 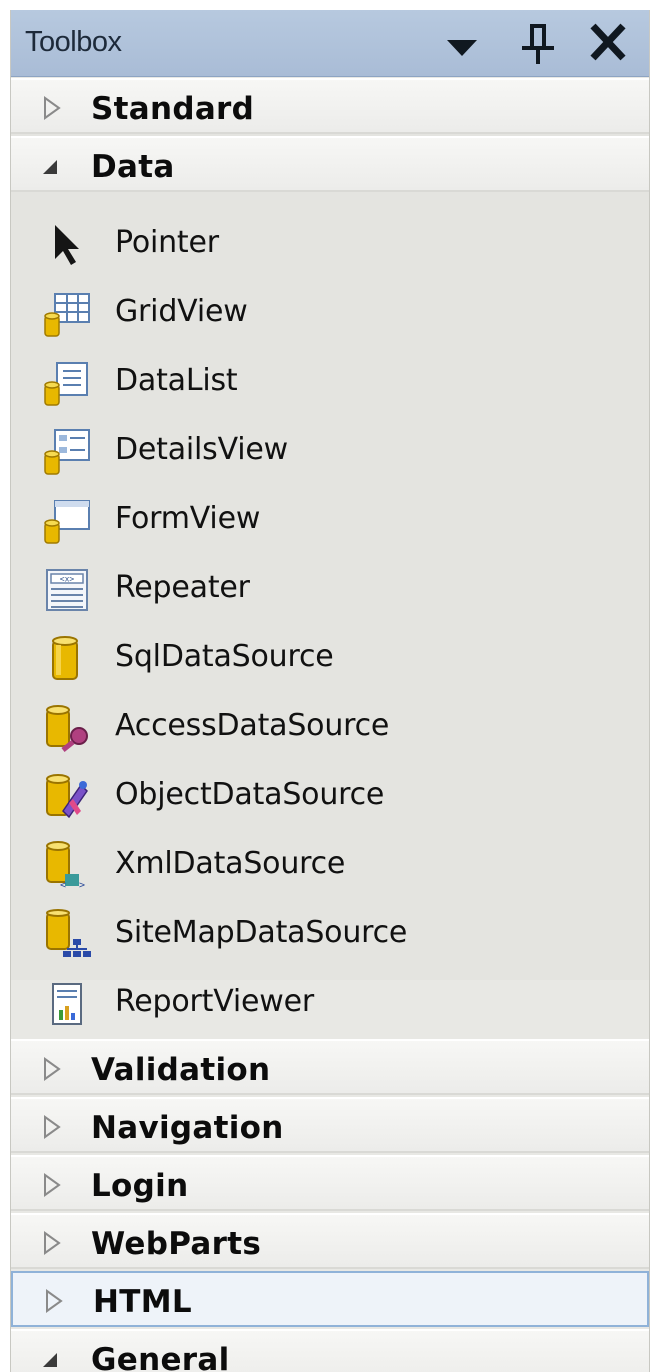 I want to click on toolbox-item-reportviewer: ReportViewer, so click(x=330, y=1002).